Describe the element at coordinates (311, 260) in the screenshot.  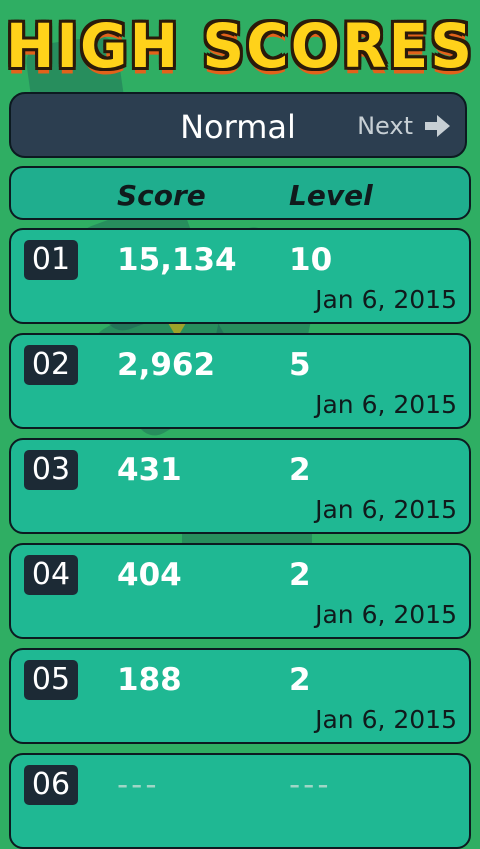
I see `level-value: 10` at that location.